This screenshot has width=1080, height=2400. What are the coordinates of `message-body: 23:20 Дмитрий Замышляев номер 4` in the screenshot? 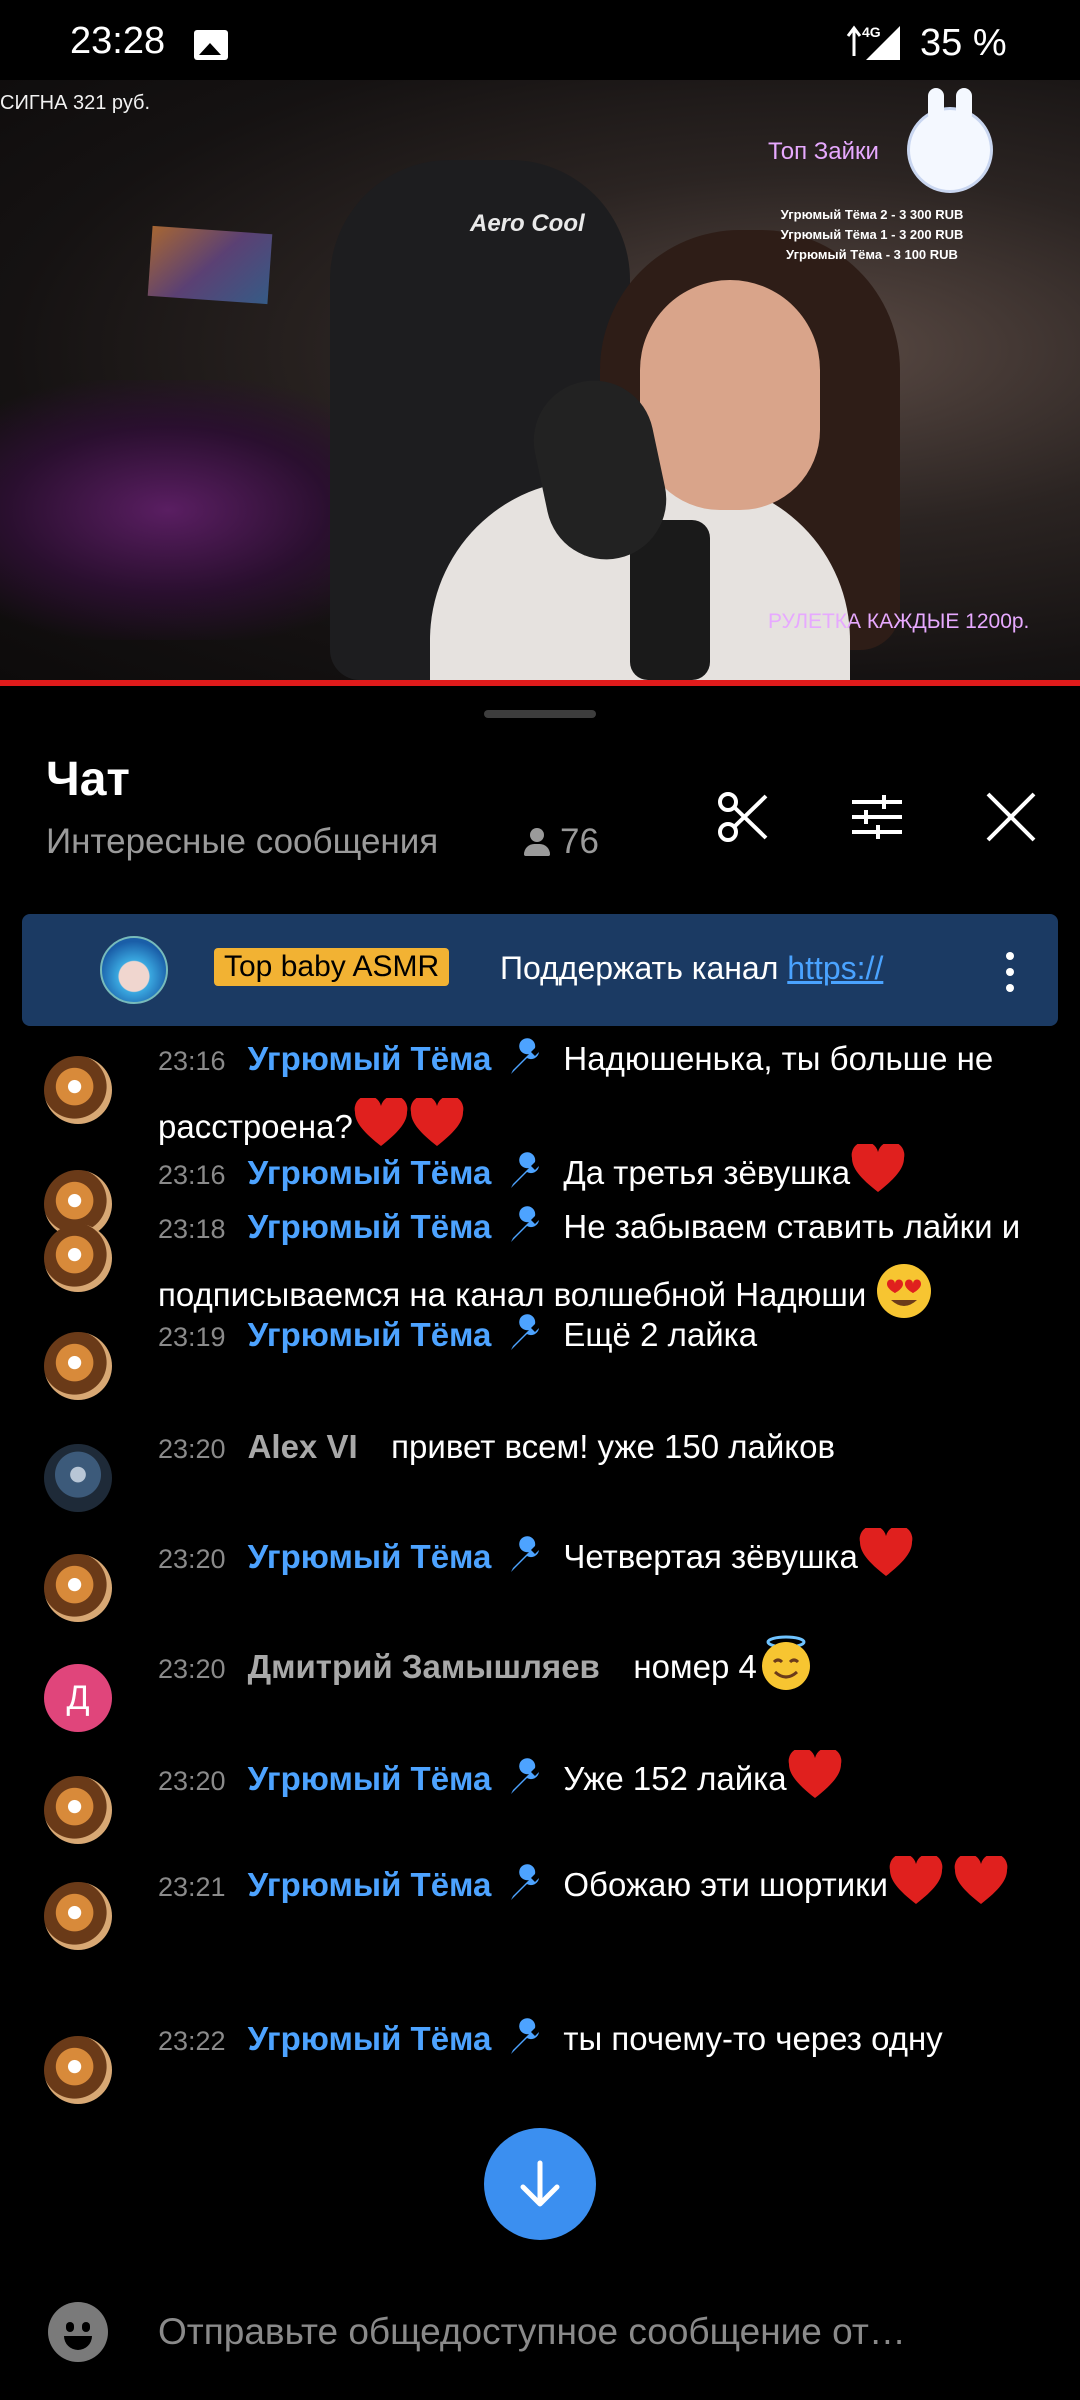 It's located at (598, 1668).